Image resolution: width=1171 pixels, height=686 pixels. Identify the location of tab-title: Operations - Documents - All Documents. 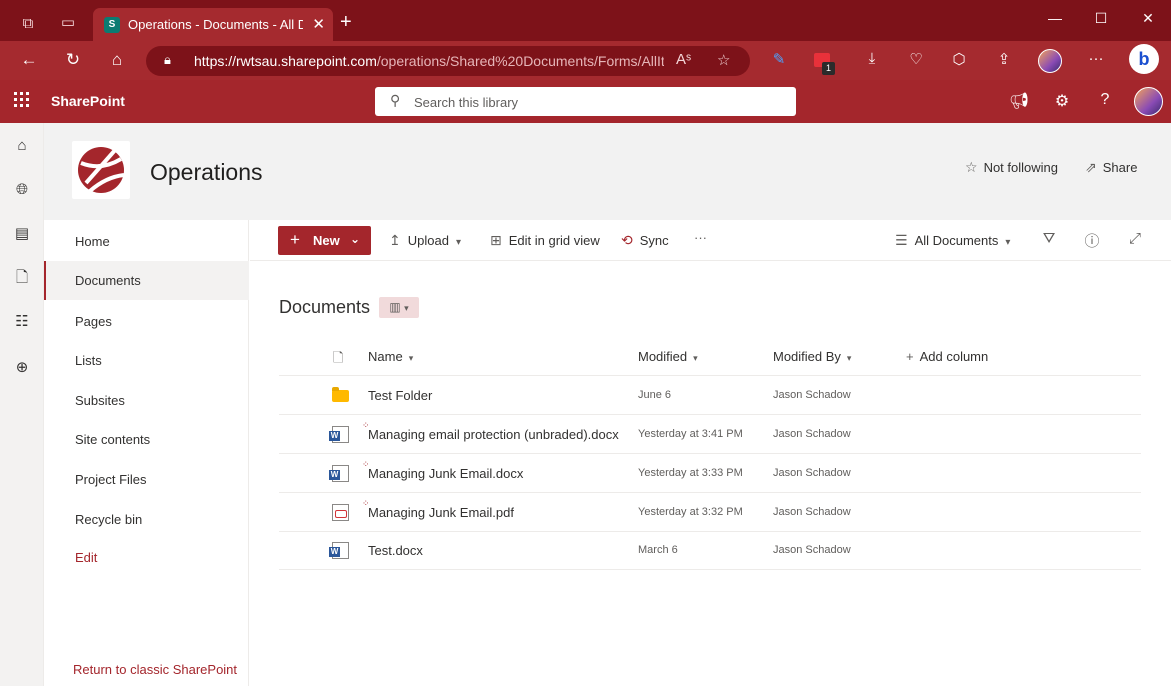
(215, 24).